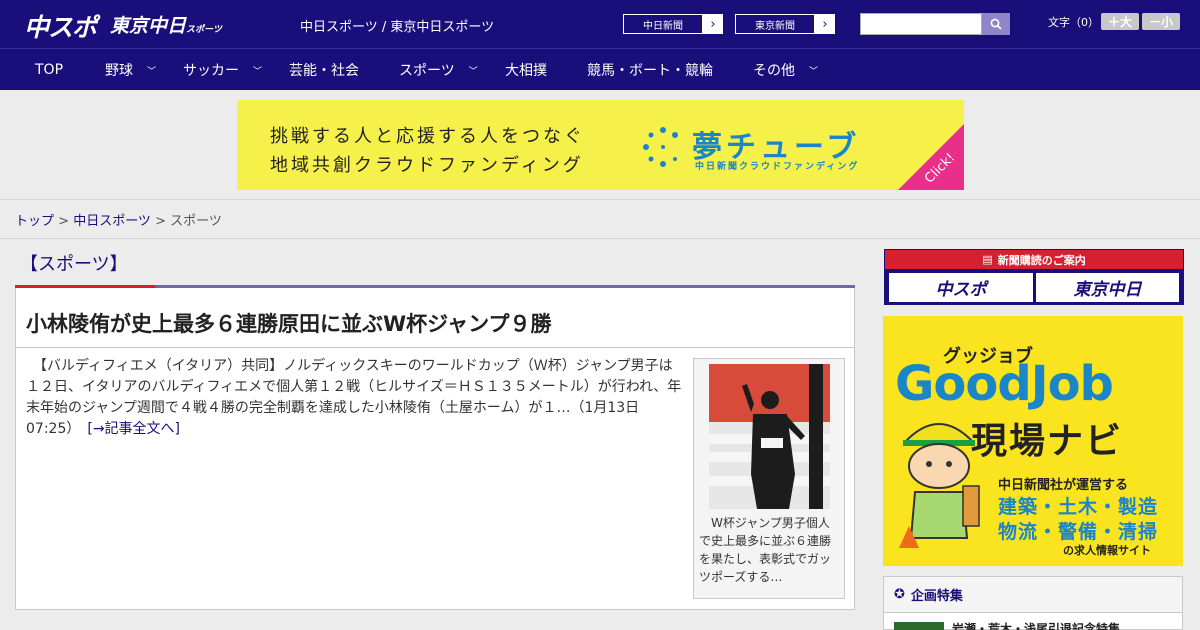  What do you see at coordinates (987, 259) in the screenshot?
I see `newspaper-icon: ▤` at bounding box center [987, 259].